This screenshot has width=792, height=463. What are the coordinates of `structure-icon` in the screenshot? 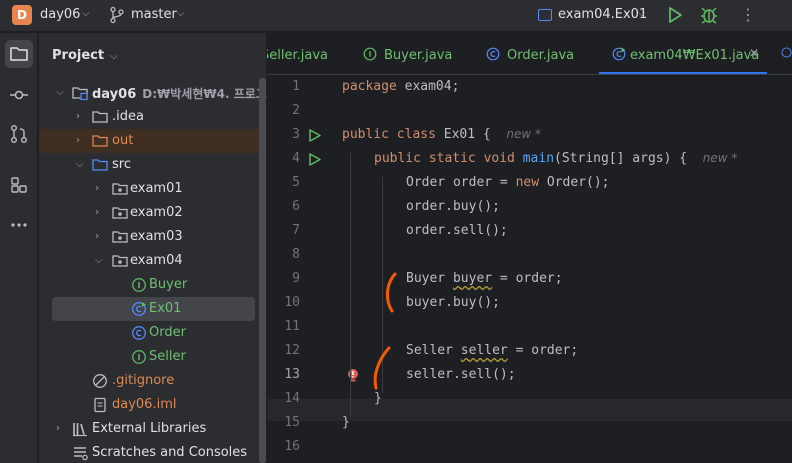 It's located at (19, 185).